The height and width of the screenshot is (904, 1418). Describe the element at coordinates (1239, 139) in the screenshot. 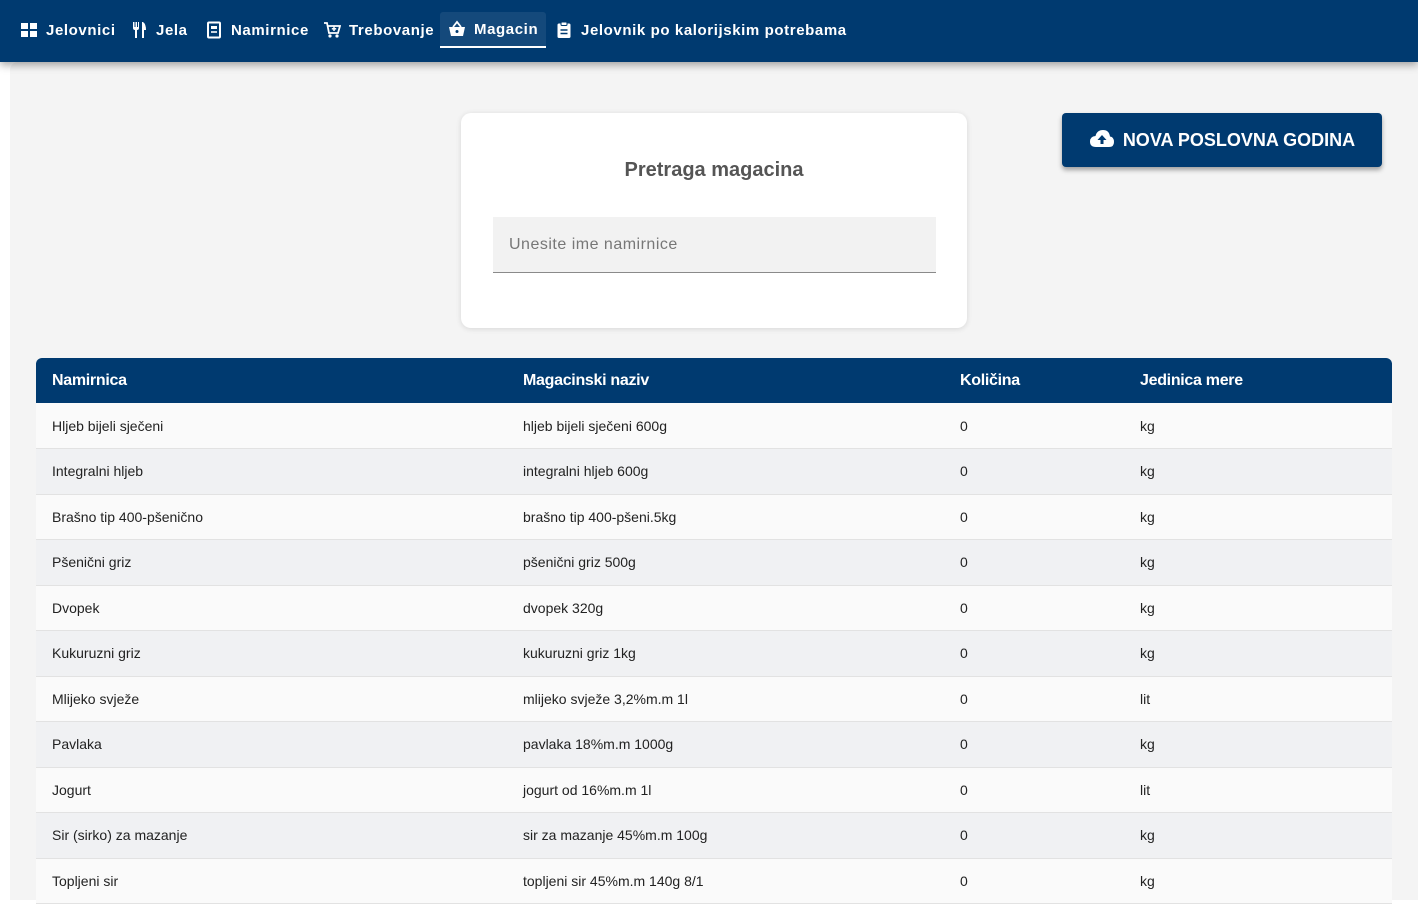

I see `new-business-year-label: NOVA POSLOVNA GODINA` at that location.